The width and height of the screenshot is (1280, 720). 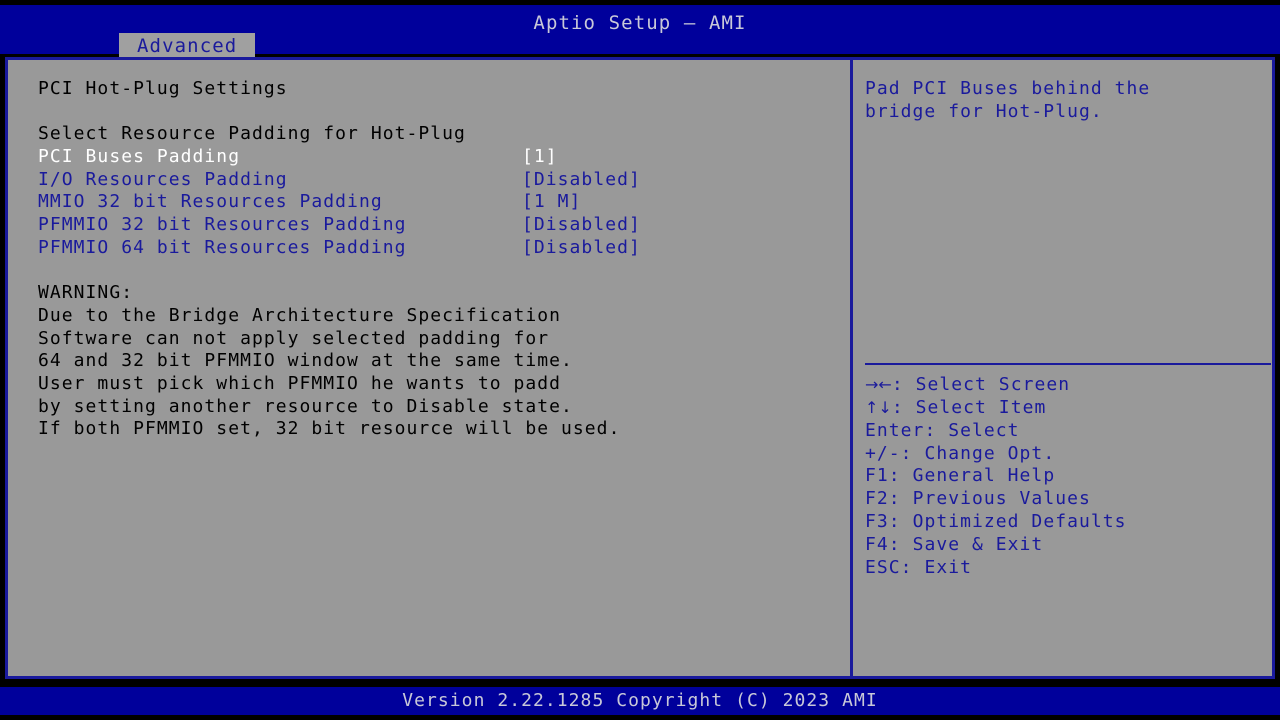 I want to click on legend-action: Previous Values, so click(x=1001, y=499).